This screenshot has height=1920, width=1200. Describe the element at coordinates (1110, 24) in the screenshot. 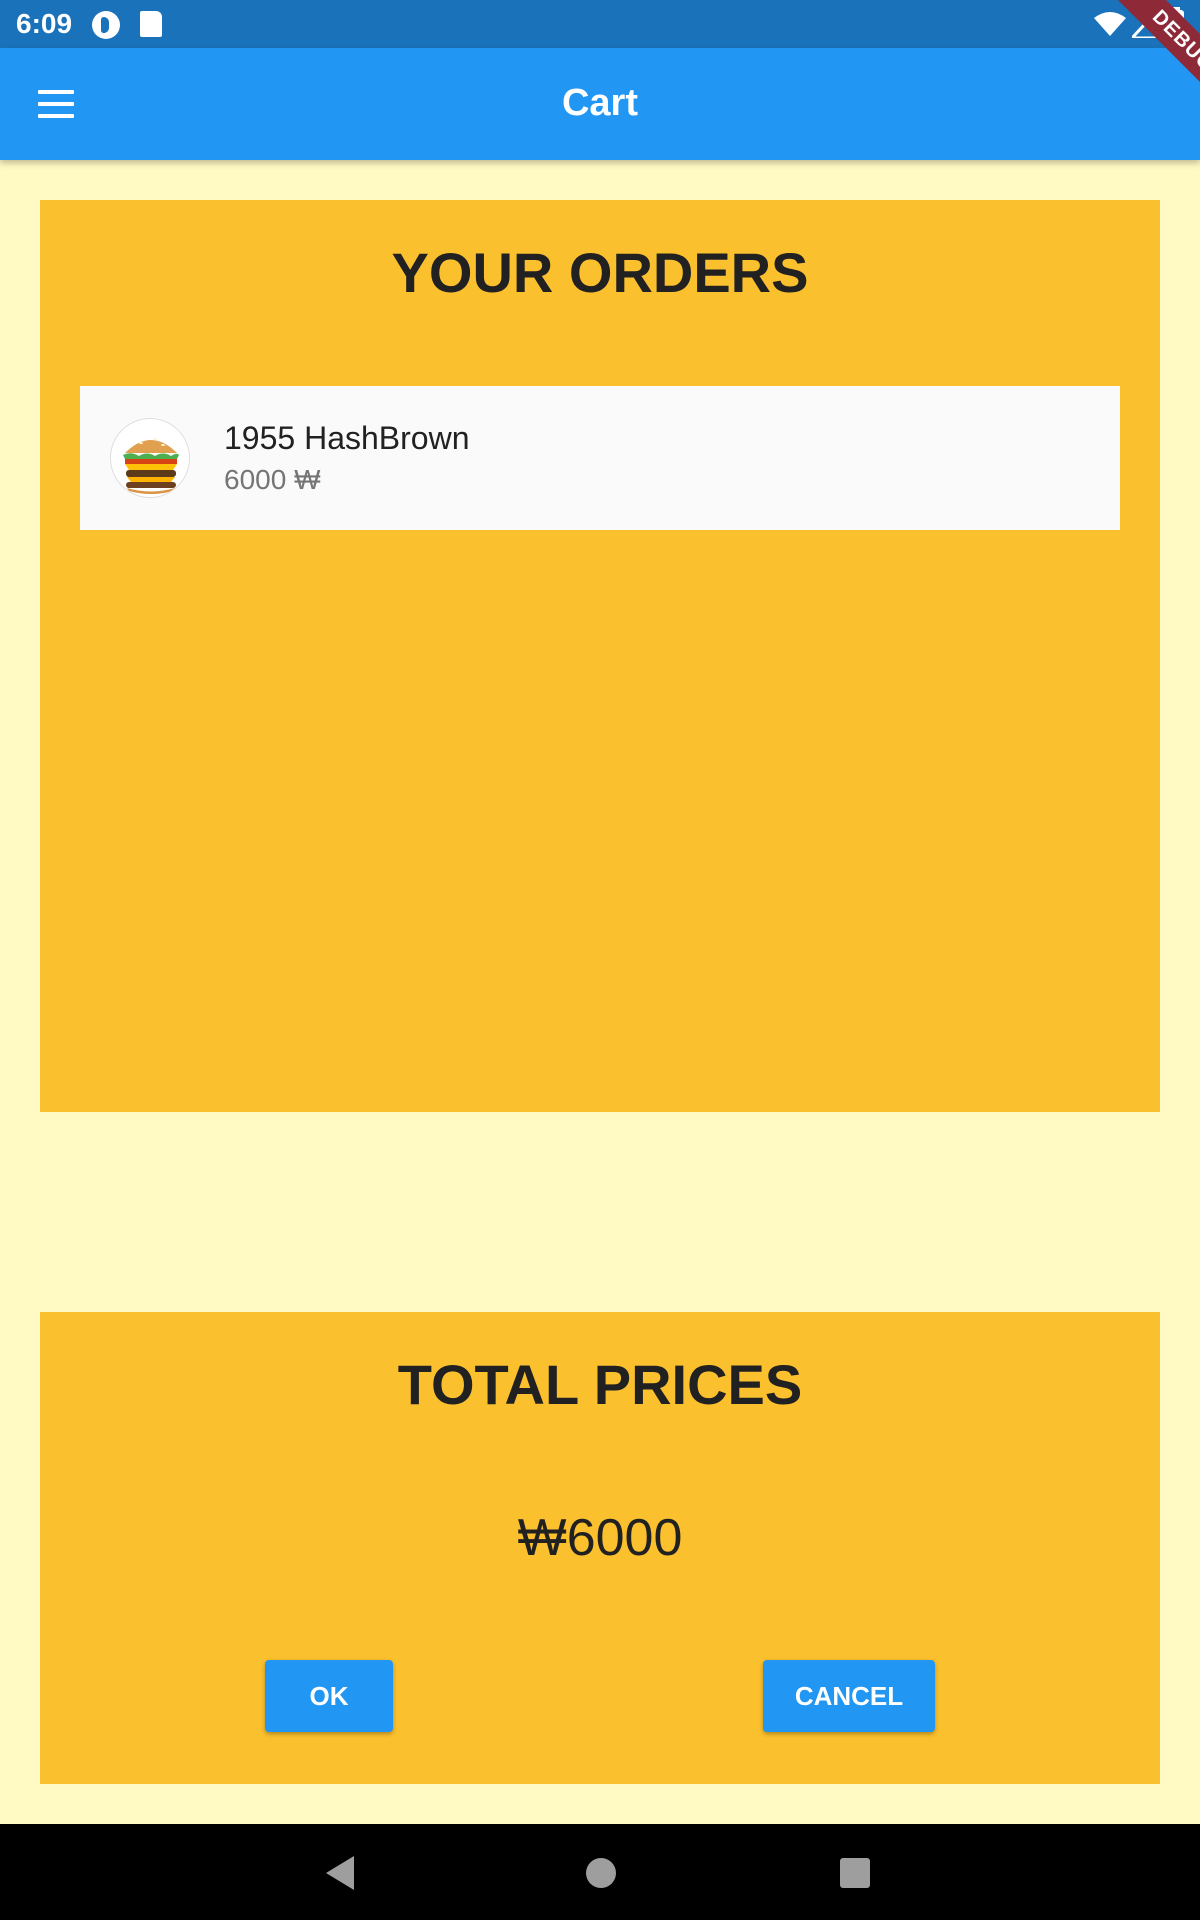

I see `wifi-icon` at that location.